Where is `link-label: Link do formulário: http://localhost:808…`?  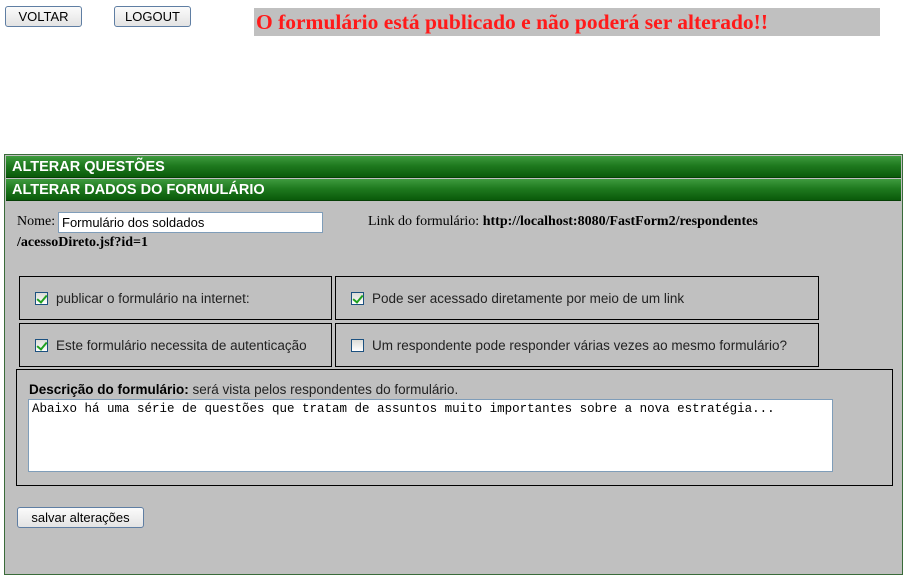
link-label: Link do formulário: http://localhost:808… is located at coordinates (563, 222).